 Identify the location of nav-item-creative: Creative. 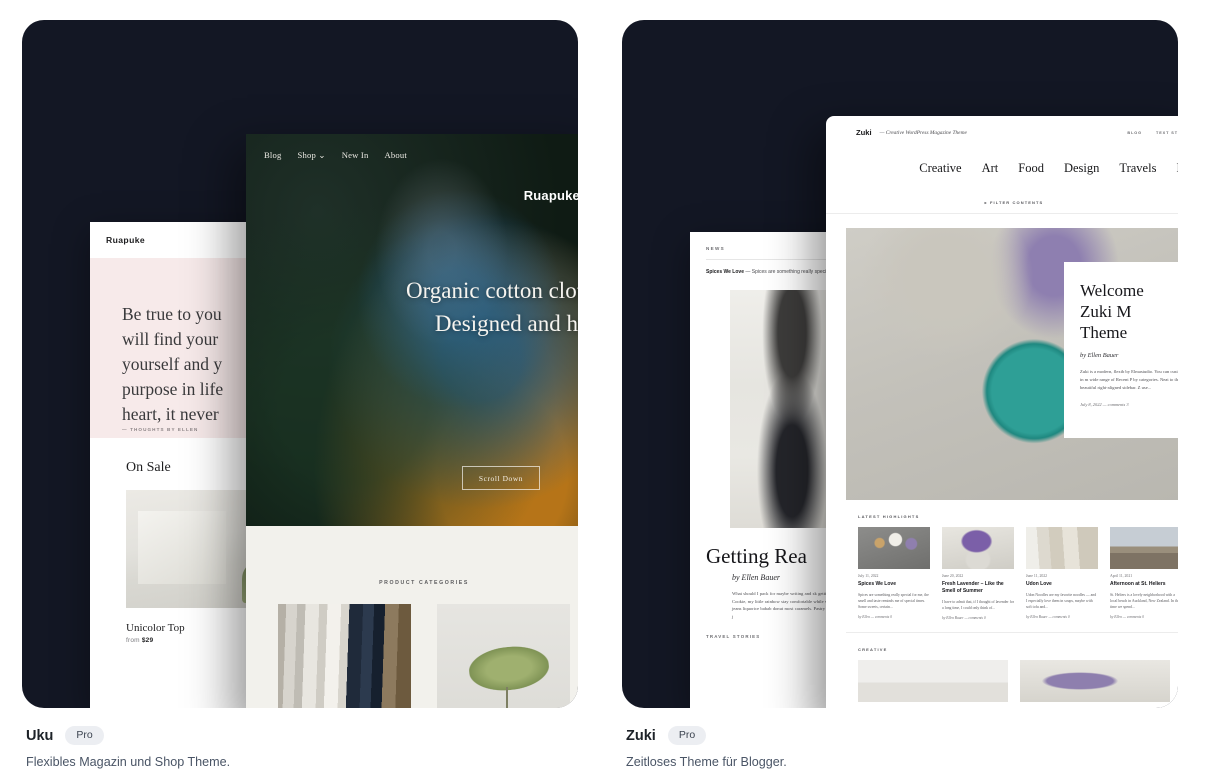
(940, 168).